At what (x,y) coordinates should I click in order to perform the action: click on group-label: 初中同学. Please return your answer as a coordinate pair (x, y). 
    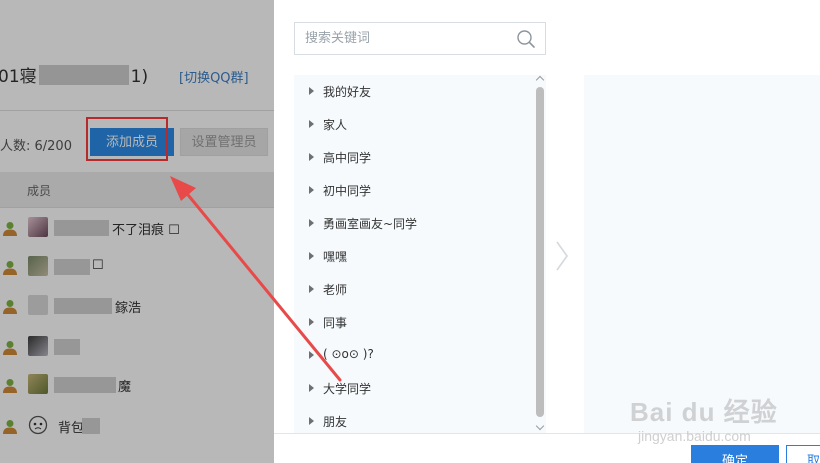
    Looking at the image, I should click on (347, 191).